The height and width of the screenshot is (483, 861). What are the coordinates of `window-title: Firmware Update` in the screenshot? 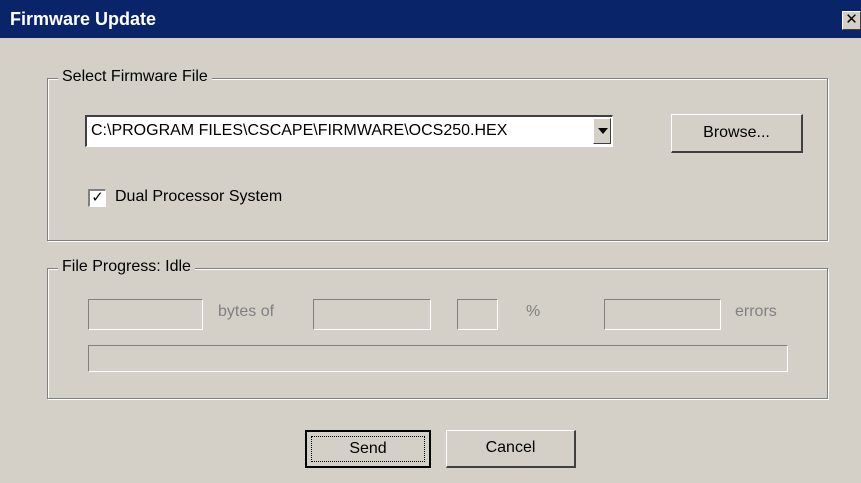 It's located at (83, 19).